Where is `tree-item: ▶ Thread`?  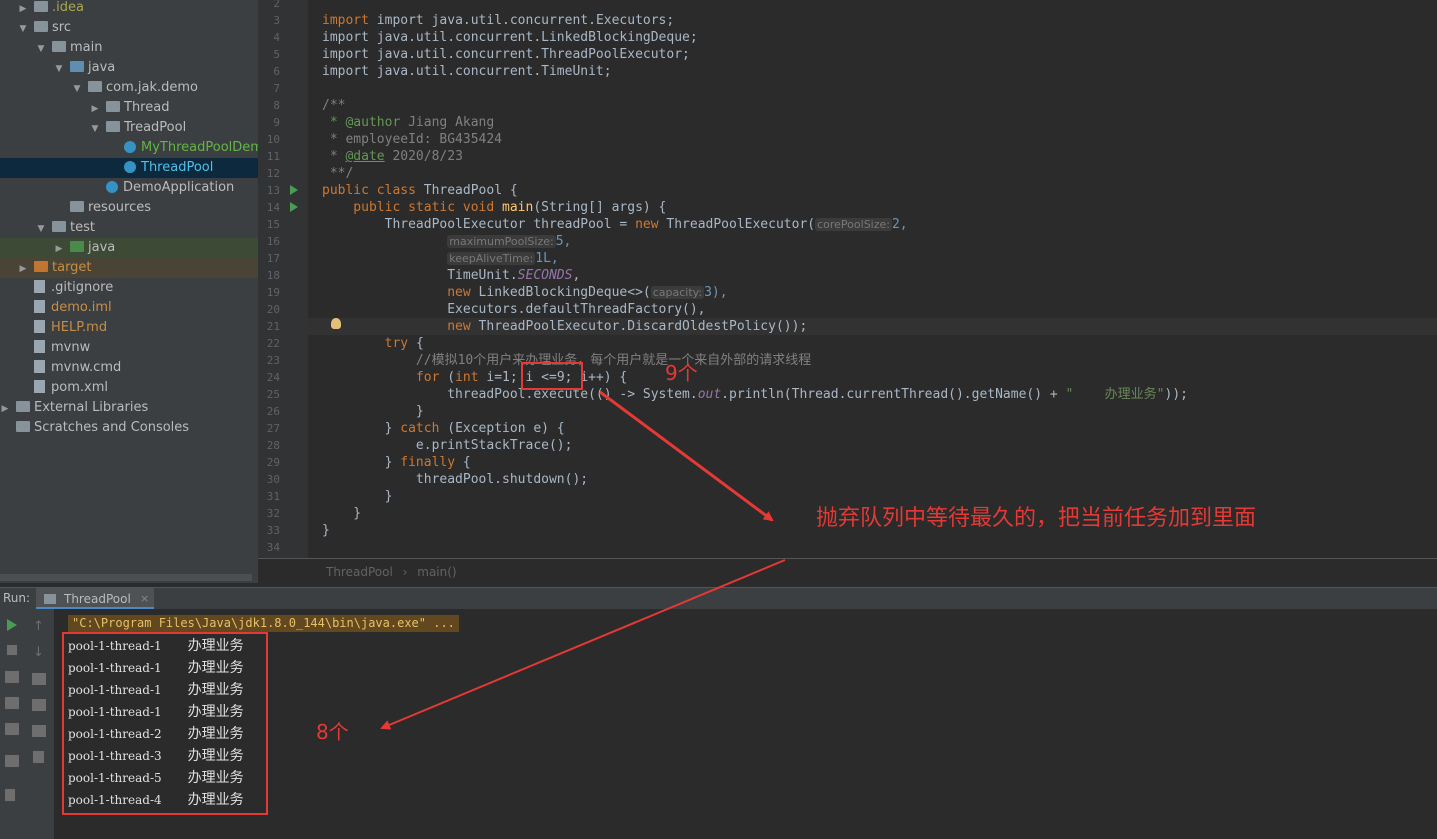
tree-item: ▶ Thread is located at coordinates (129, 108).